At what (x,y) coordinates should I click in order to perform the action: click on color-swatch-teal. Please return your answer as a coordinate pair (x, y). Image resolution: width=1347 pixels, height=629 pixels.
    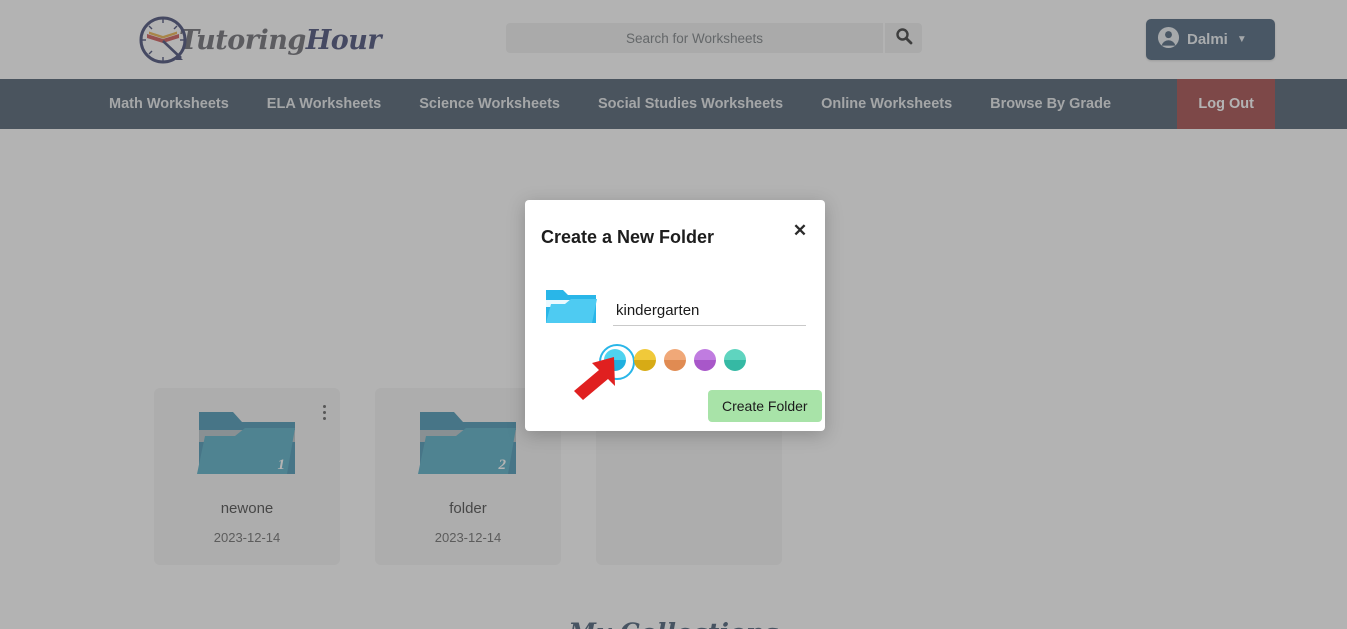
    Looking at the image, I should click on (735, 360).